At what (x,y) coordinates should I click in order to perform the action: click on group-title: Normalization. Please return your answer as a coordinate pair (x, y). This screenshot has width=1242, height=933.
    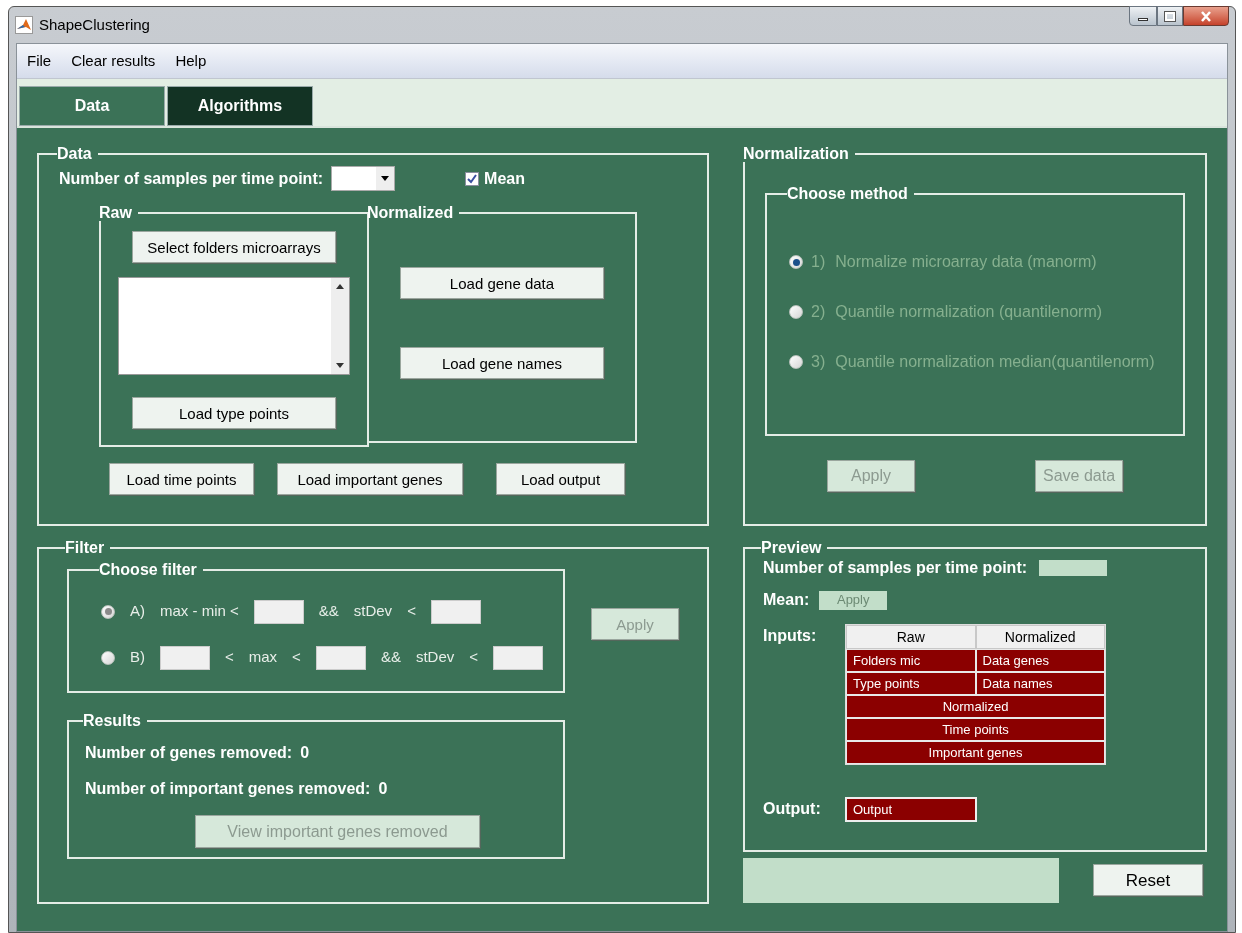
    Looking at the image, I should click on (796, 154).